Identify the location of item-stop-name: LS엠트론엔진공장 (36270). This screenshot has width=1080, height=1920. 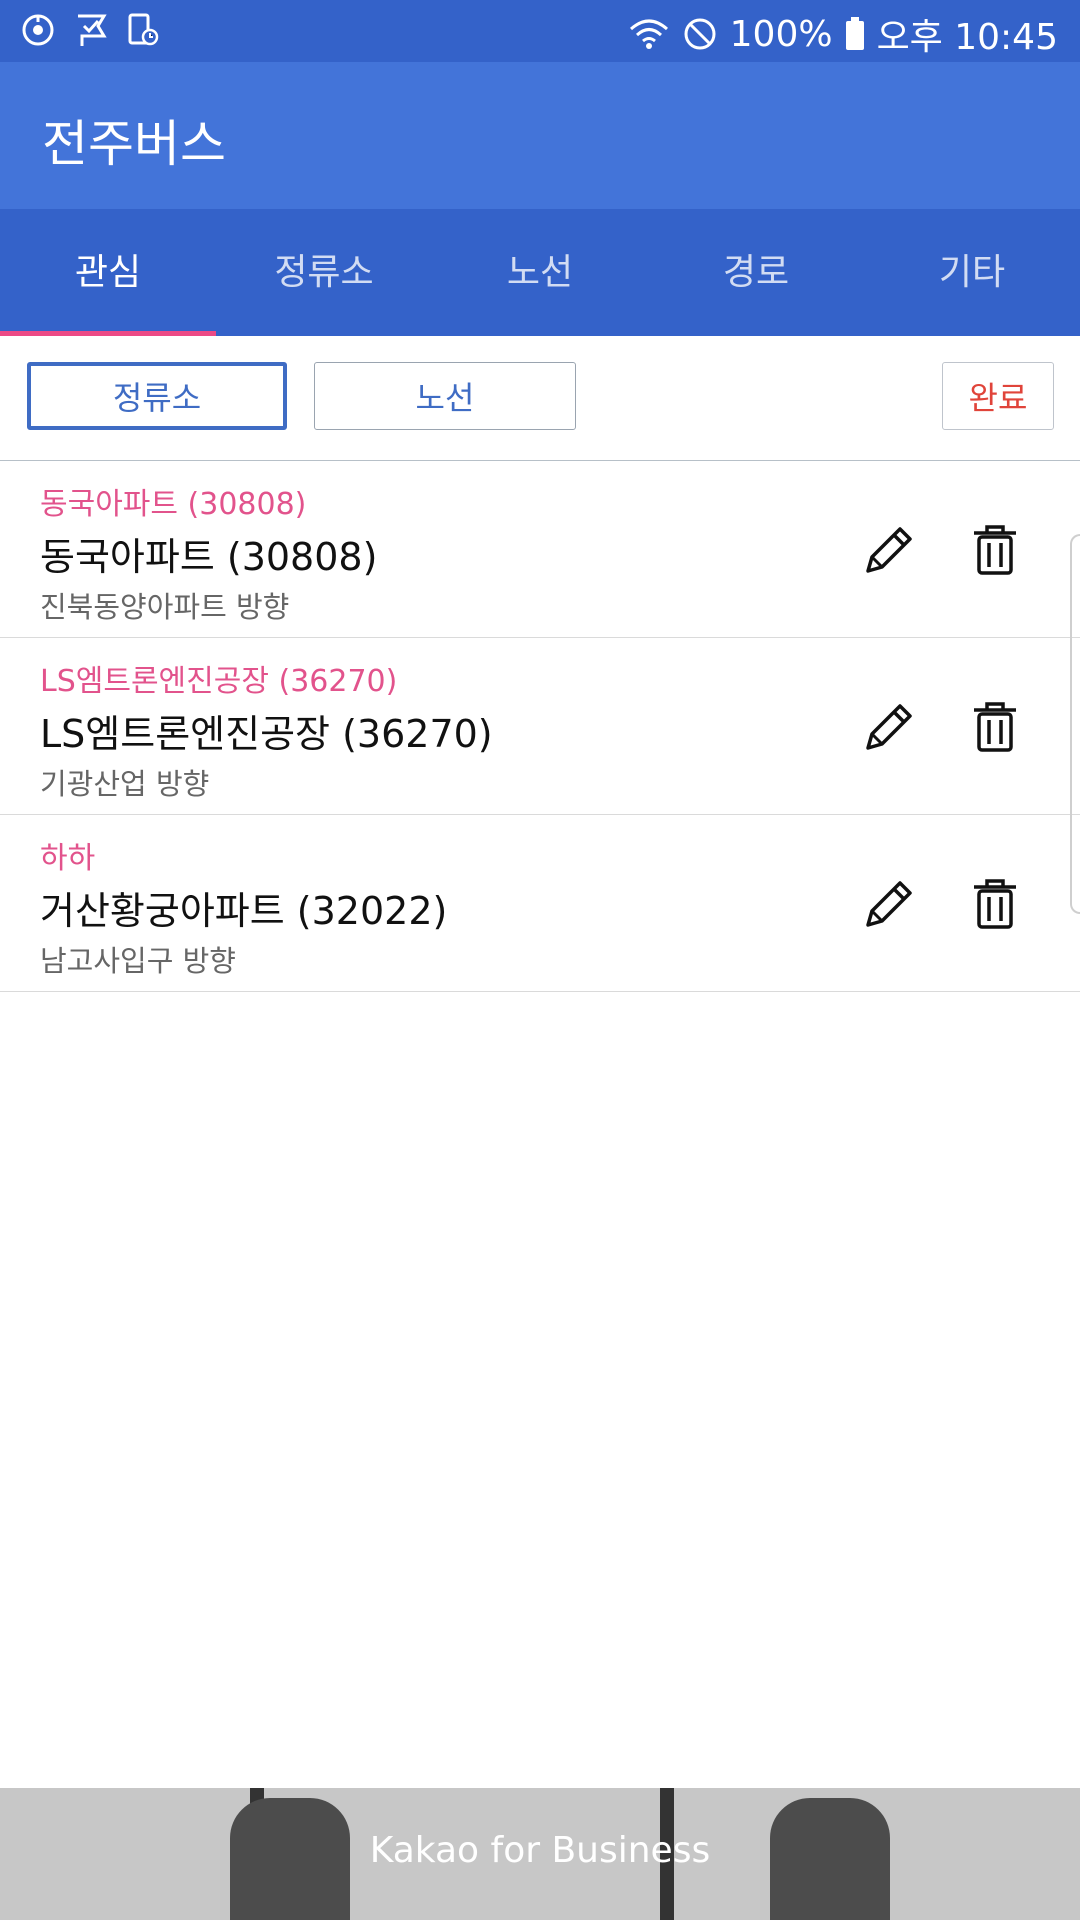
(266, 734).